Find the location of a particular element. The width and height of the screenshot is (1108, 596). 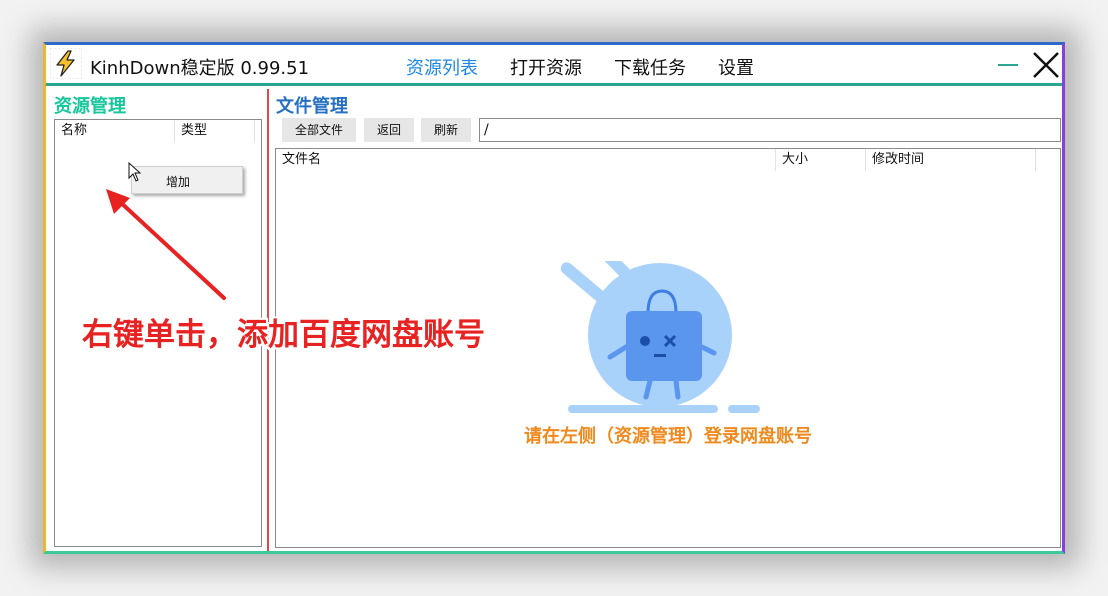

annotation-text: 右键单击，添加百度网盘账号 is located at coordinates (283, 335).